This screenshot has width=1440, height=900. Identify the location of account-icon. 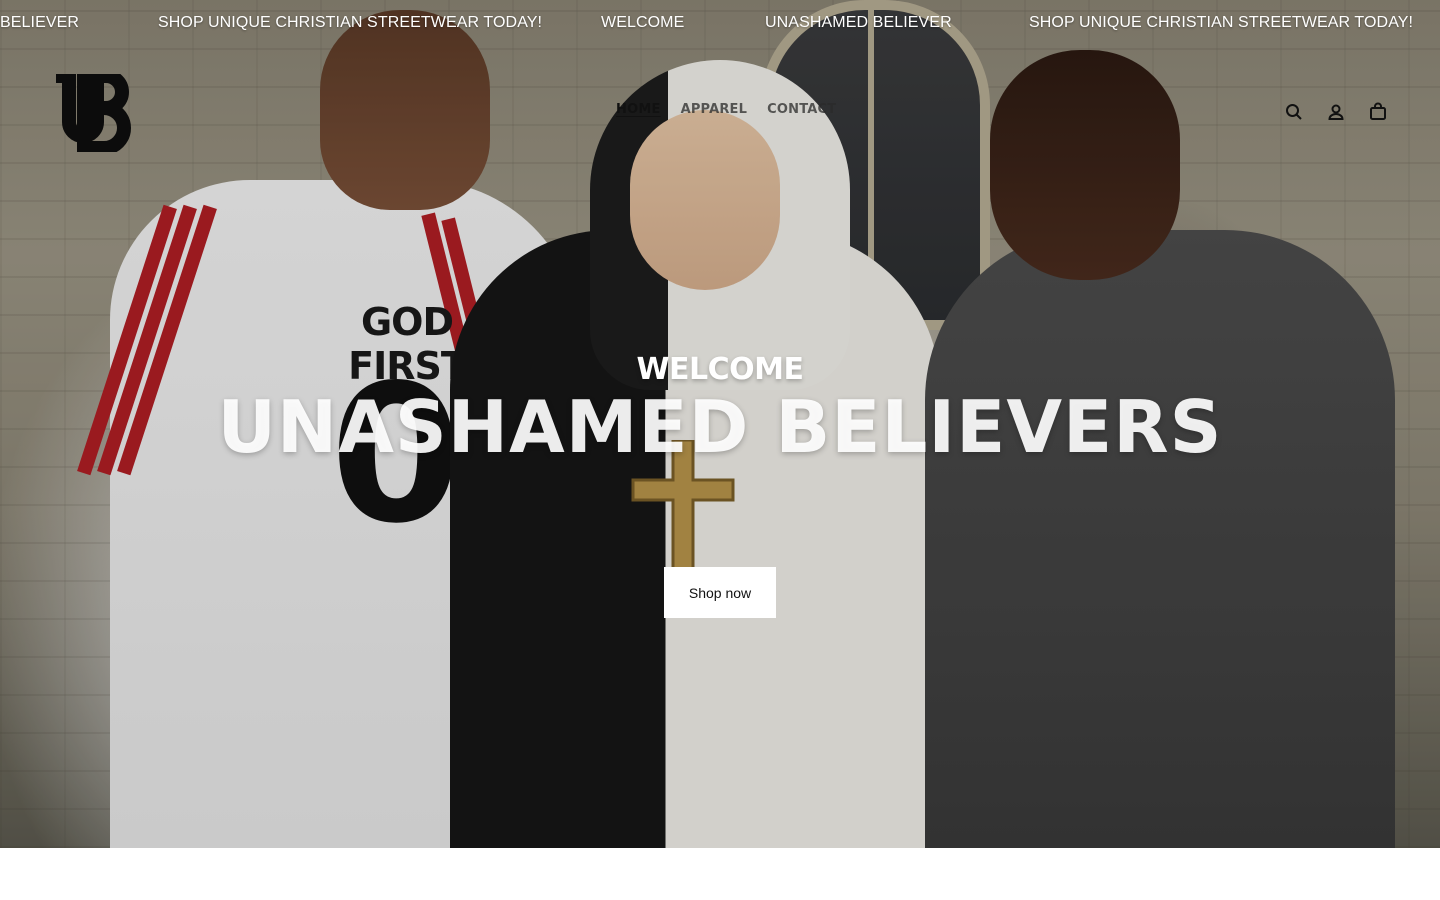
(1336, 112).